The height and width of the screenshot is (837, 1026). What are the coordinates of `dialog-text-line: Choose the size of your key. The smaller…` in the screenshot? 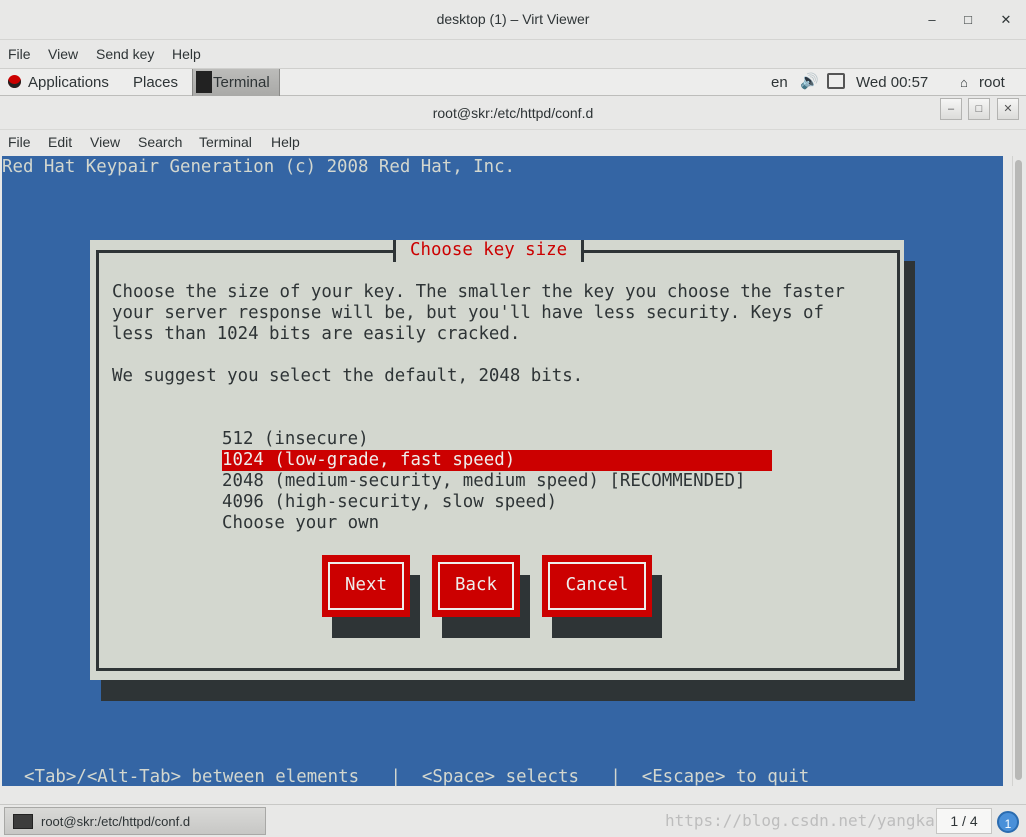 It's located at (478, 292).